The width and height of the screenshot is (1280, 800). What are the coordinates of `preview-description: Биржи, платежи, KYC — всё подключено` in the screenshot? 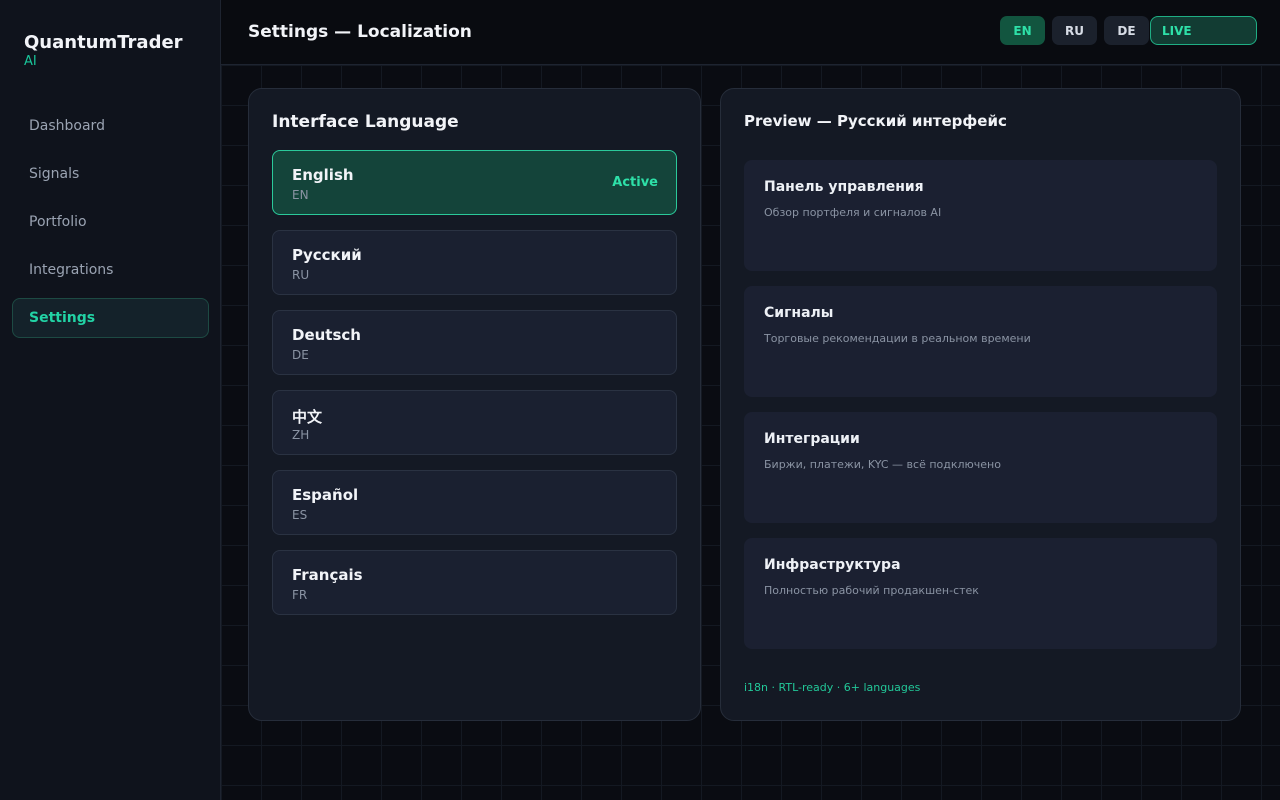 It's located at (882, 464).